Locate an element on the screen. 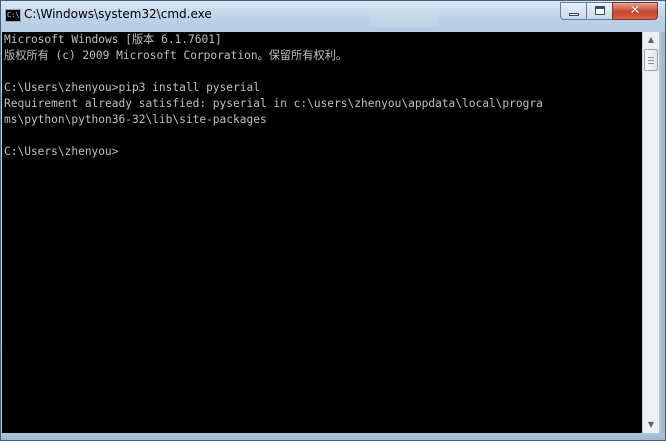  close-icon: ✕ is located at coordinates (635, 10).